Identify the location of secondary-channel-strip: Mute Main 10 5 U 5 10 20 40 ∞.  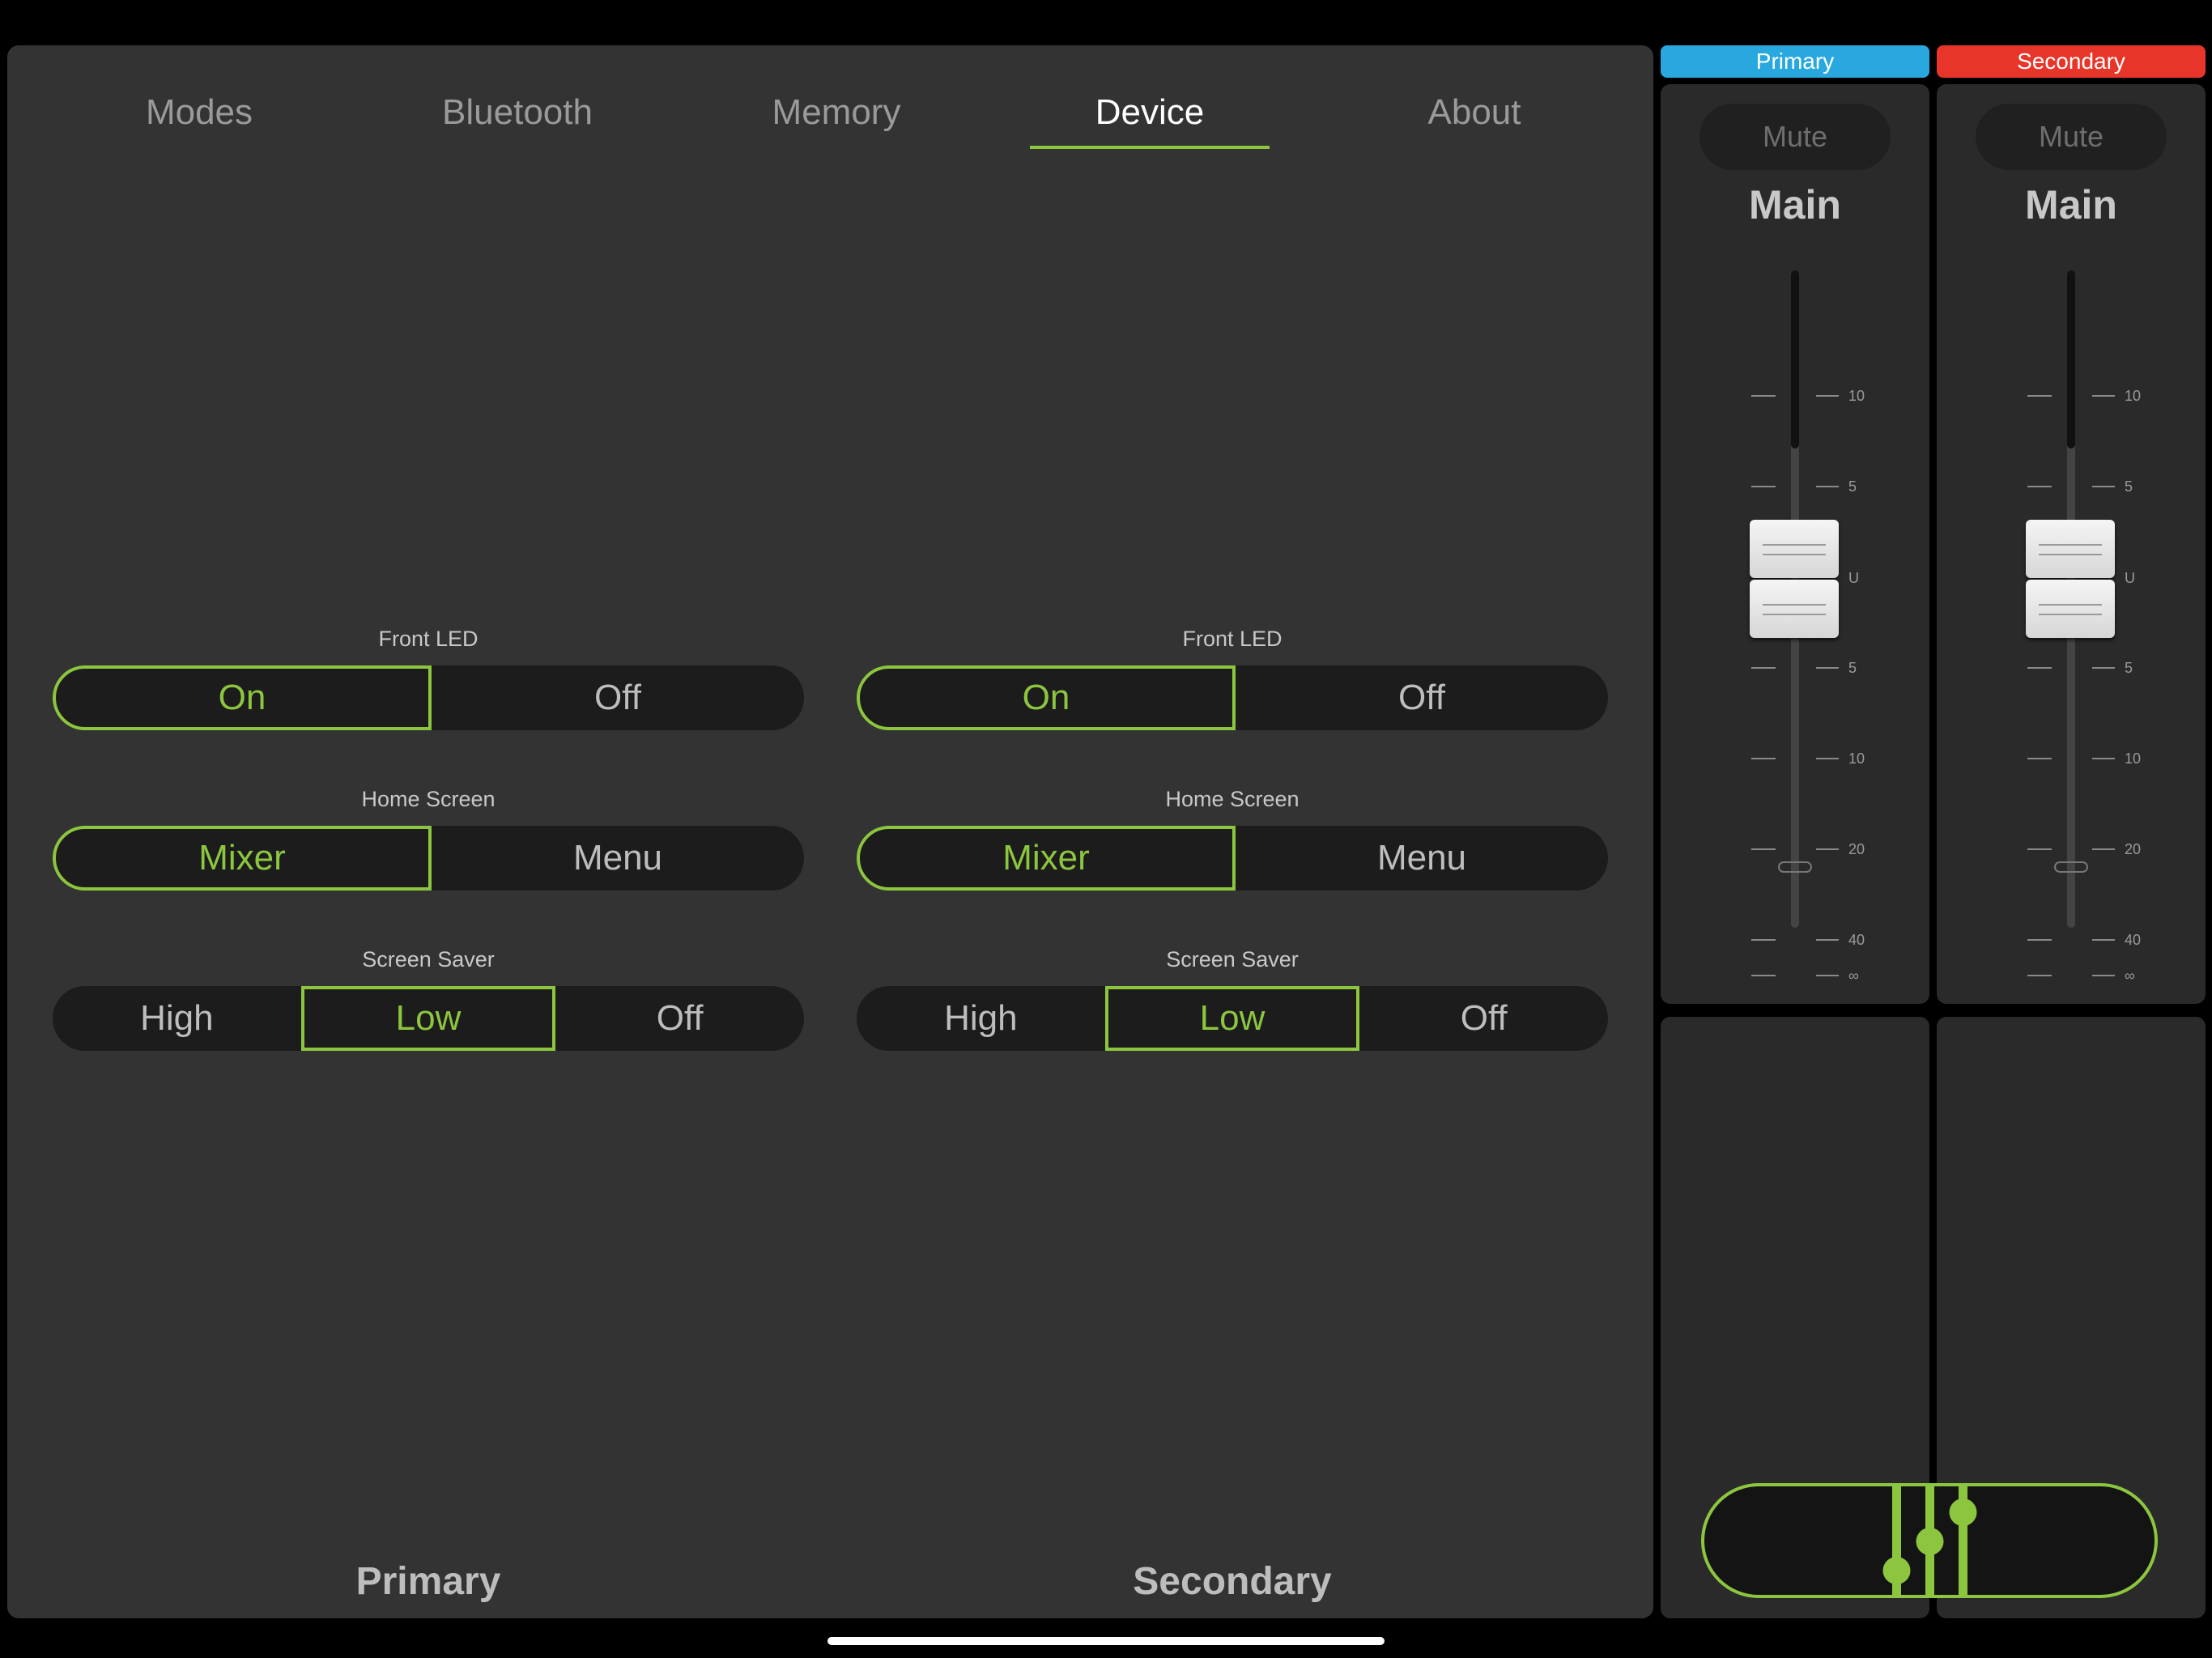
(2071, 544).